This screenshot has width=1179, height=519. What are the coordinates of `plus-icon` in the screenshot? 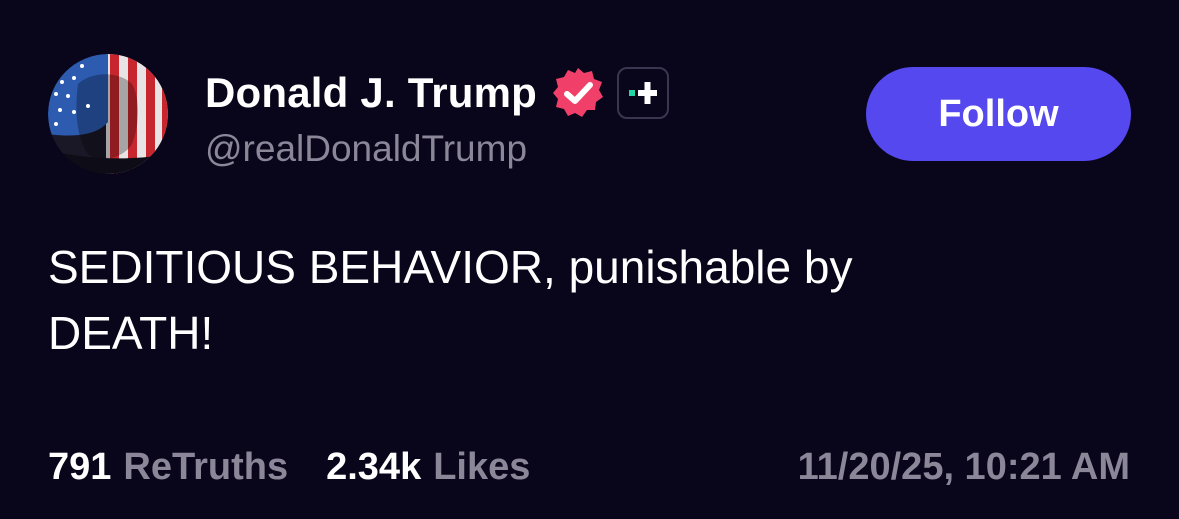 It's located at (643, 93).